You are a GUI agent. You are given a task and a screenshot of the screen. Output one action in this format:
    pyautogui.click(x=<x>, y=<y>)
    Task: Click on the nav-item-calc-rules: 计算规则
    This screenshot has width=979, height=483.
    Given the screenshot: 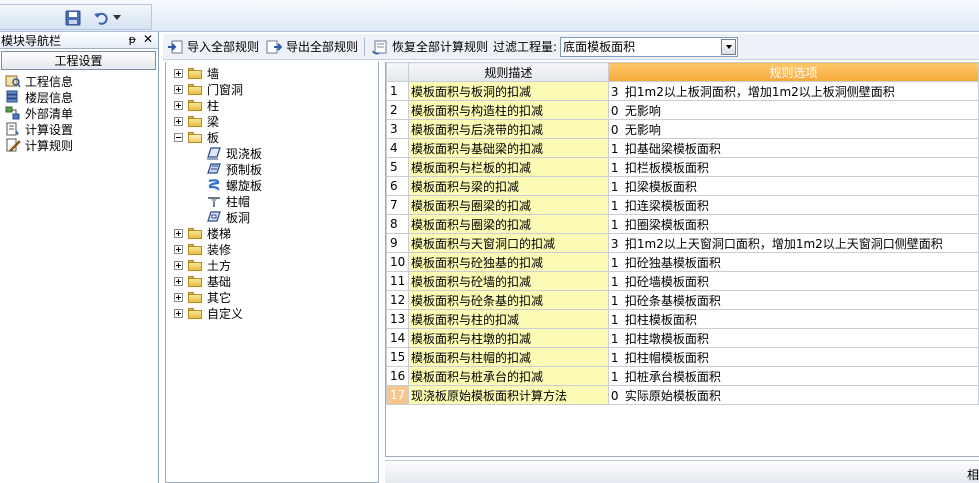 What is the action you would take?
    pyautogui.click(x=81, y=145)
    